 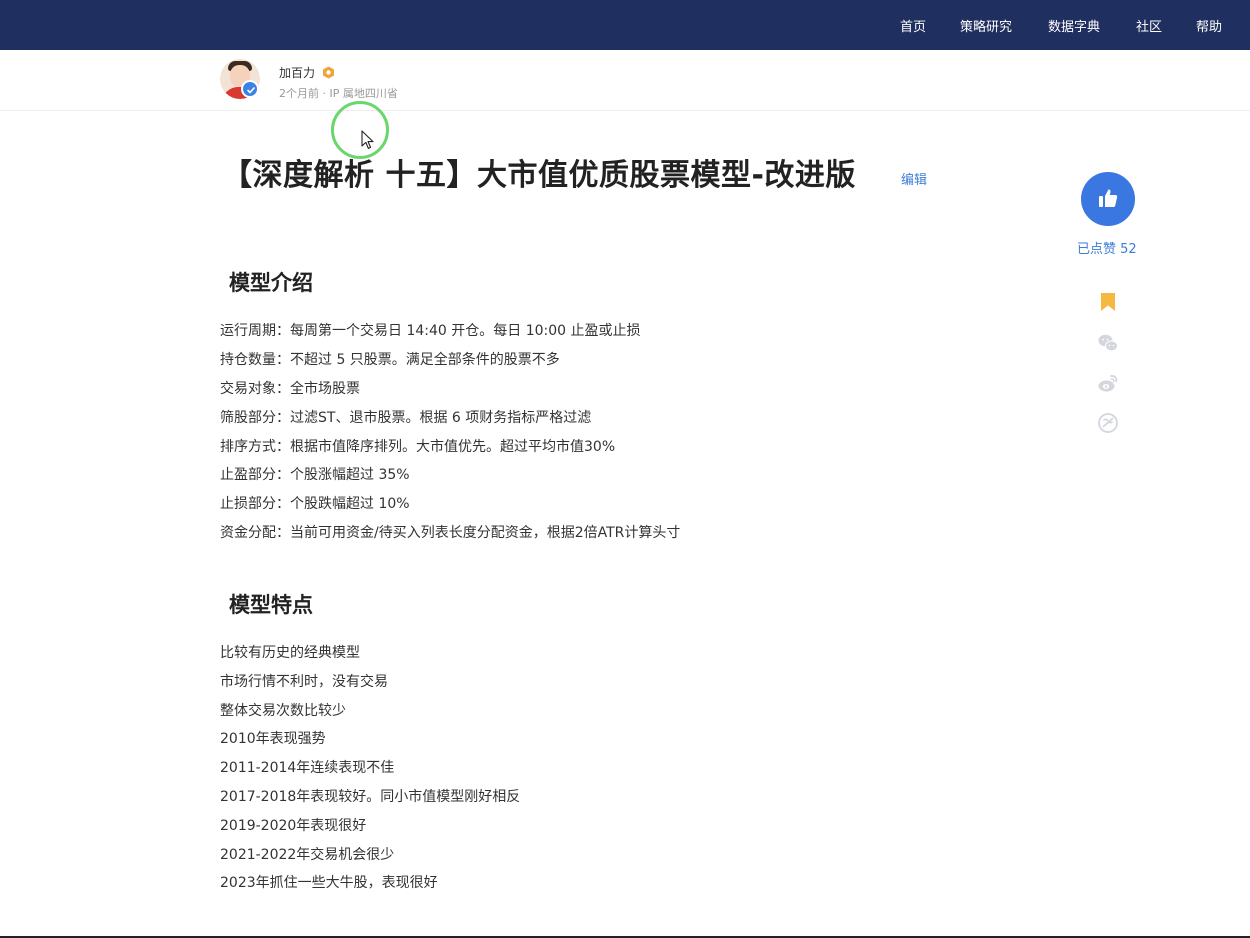 I want to click on nav-item-help: 帮助, so click(x=1209, y=25).